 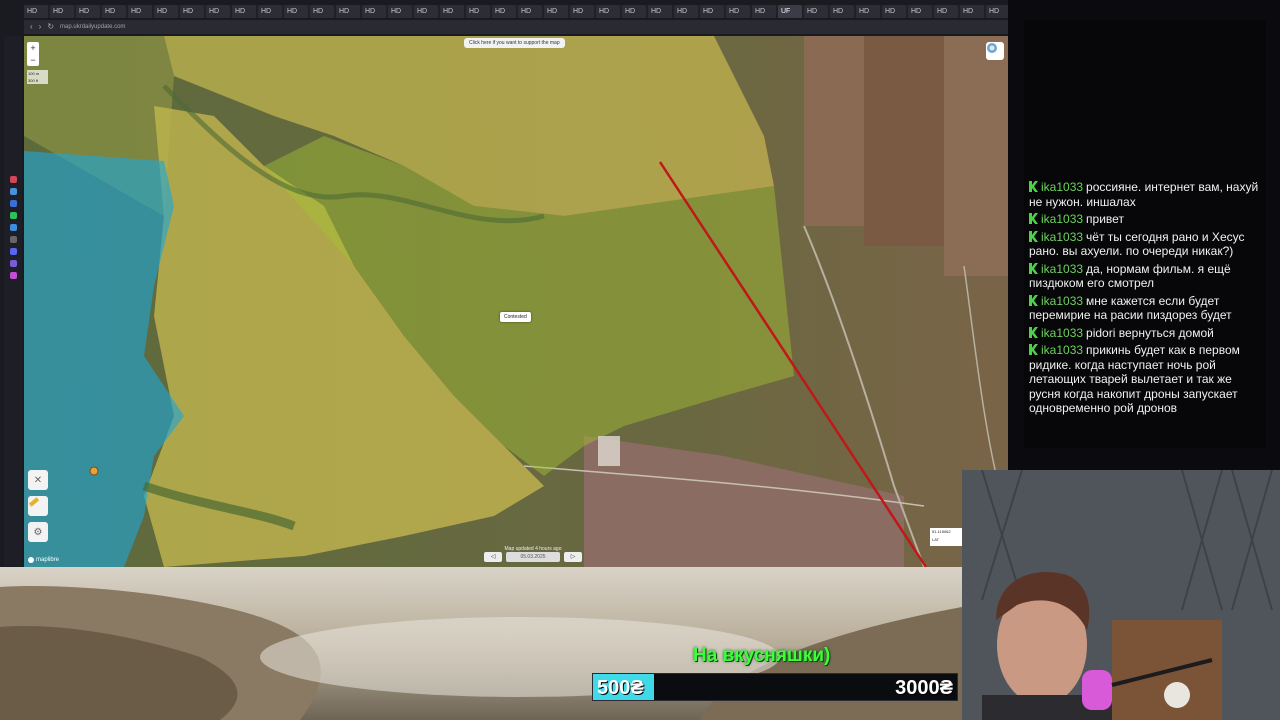 I want to click on browser-sidebar, so click(x=13, y=301).